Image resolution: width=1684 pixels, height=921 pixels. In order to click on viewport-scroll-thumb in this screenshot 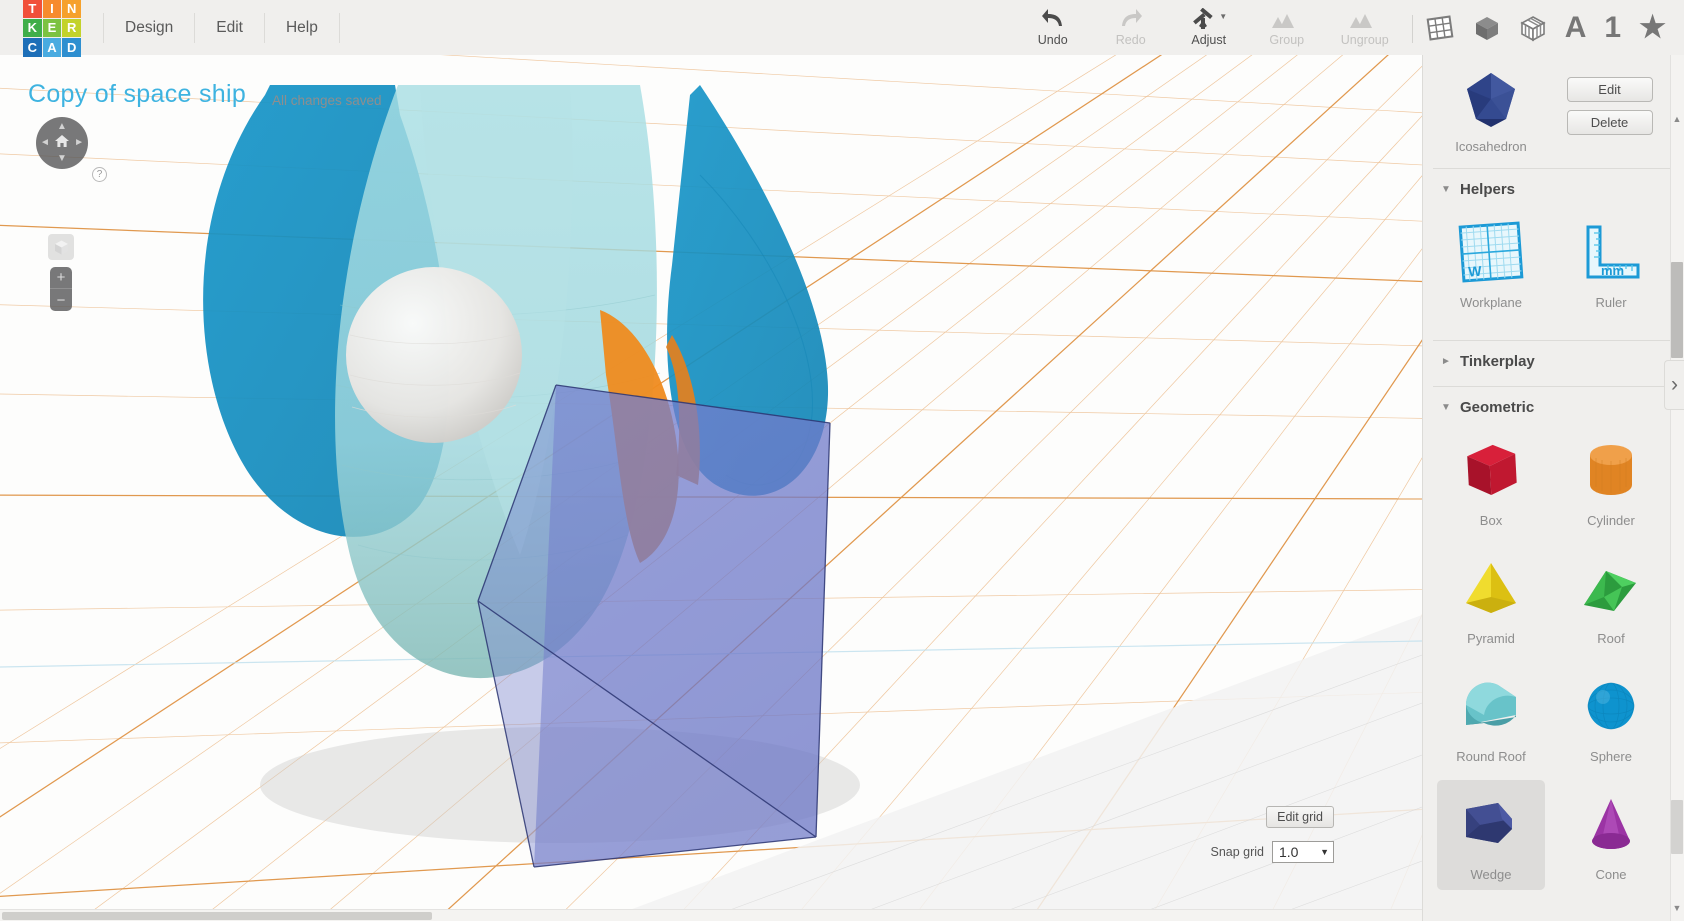, I will do `click(217, 916)`.